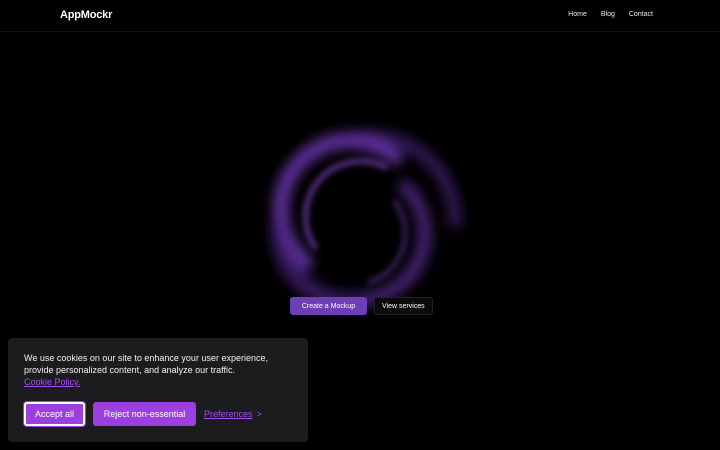 This screenshot has height=450, width=720. I want to click on preferences-link: Preferences >, so click(233, 414).